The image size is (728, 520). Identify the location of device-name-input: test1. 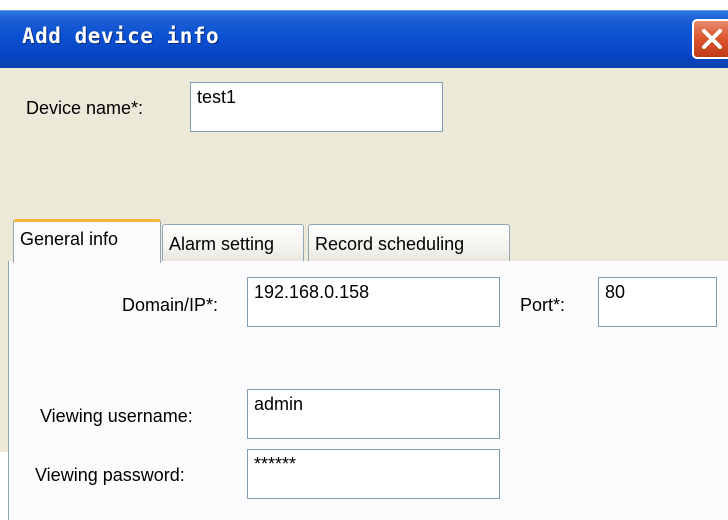
(316, 107).